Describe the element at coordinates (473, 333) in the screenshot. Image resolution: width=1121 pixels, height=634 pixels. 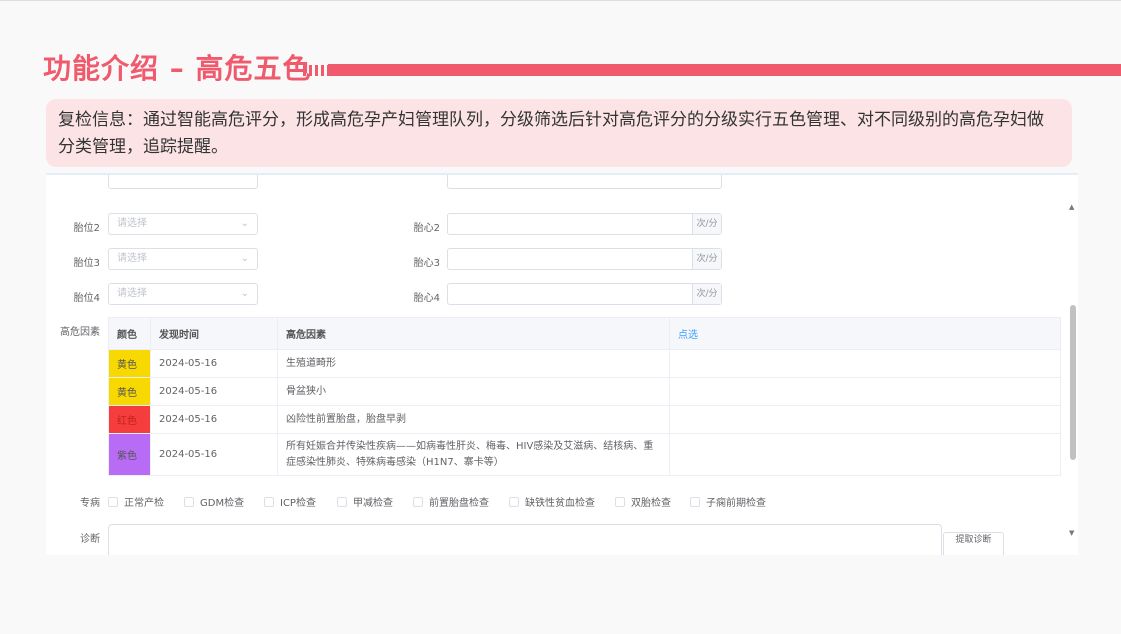
I see `col-factor: 高危因素` at that location.